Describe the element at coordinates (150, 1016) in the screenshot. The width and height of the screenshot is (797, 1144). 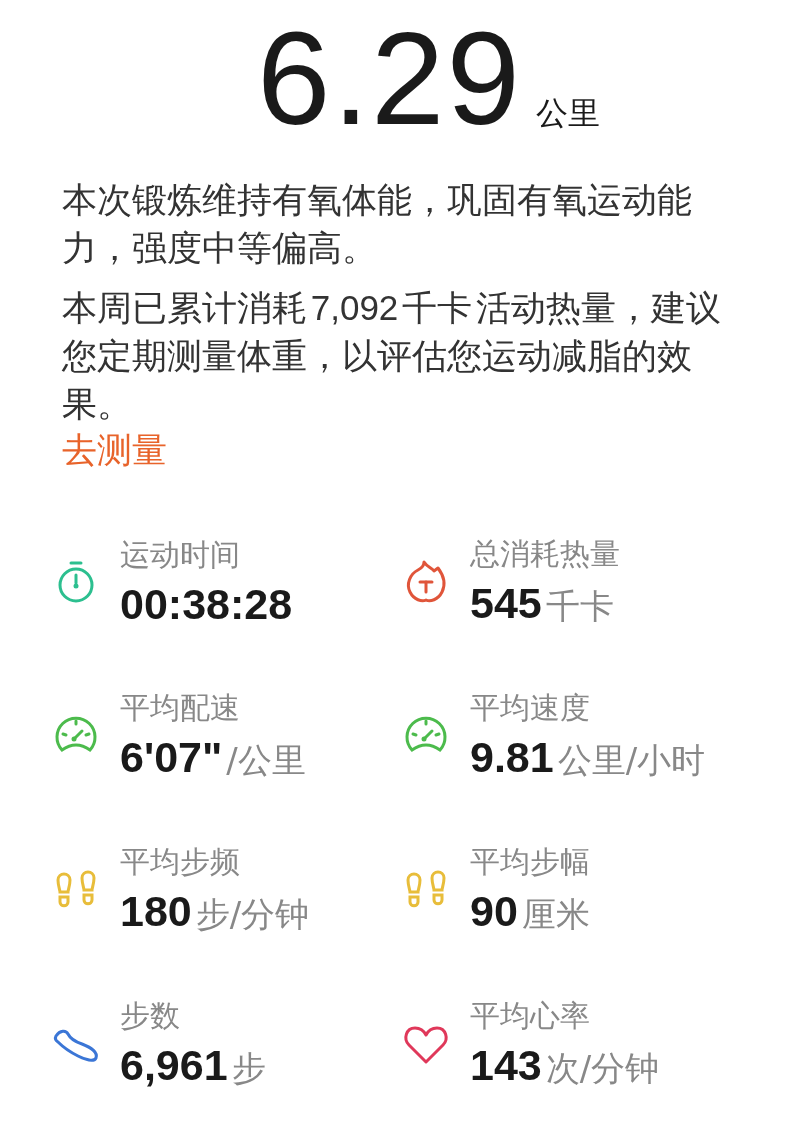
I see `stat-label: 步数` at that location.